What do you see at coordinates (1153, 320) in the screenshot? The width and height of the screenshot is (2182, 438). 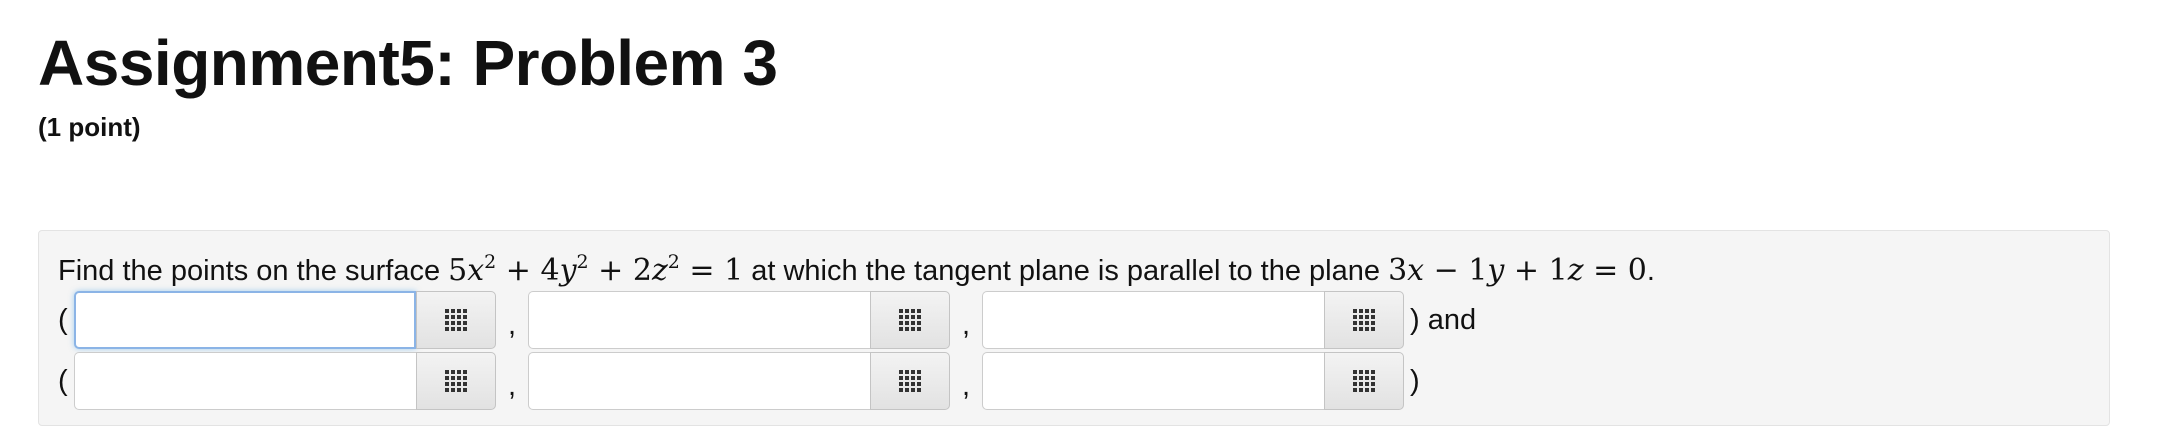 I see `answer-1-z-input` at bounding box center [1153, 320].